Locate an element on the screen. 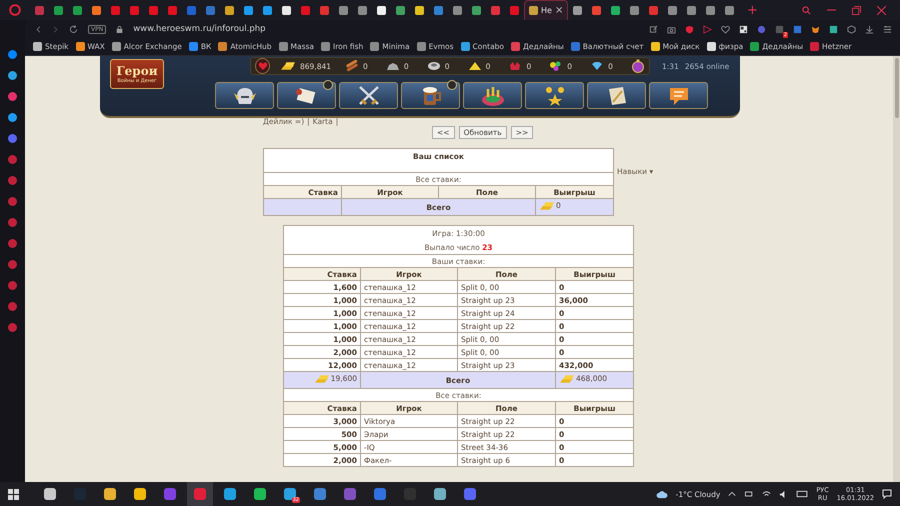 The image size is (900, 506). browser-tab: Не × is located at coordinates (546, 10).